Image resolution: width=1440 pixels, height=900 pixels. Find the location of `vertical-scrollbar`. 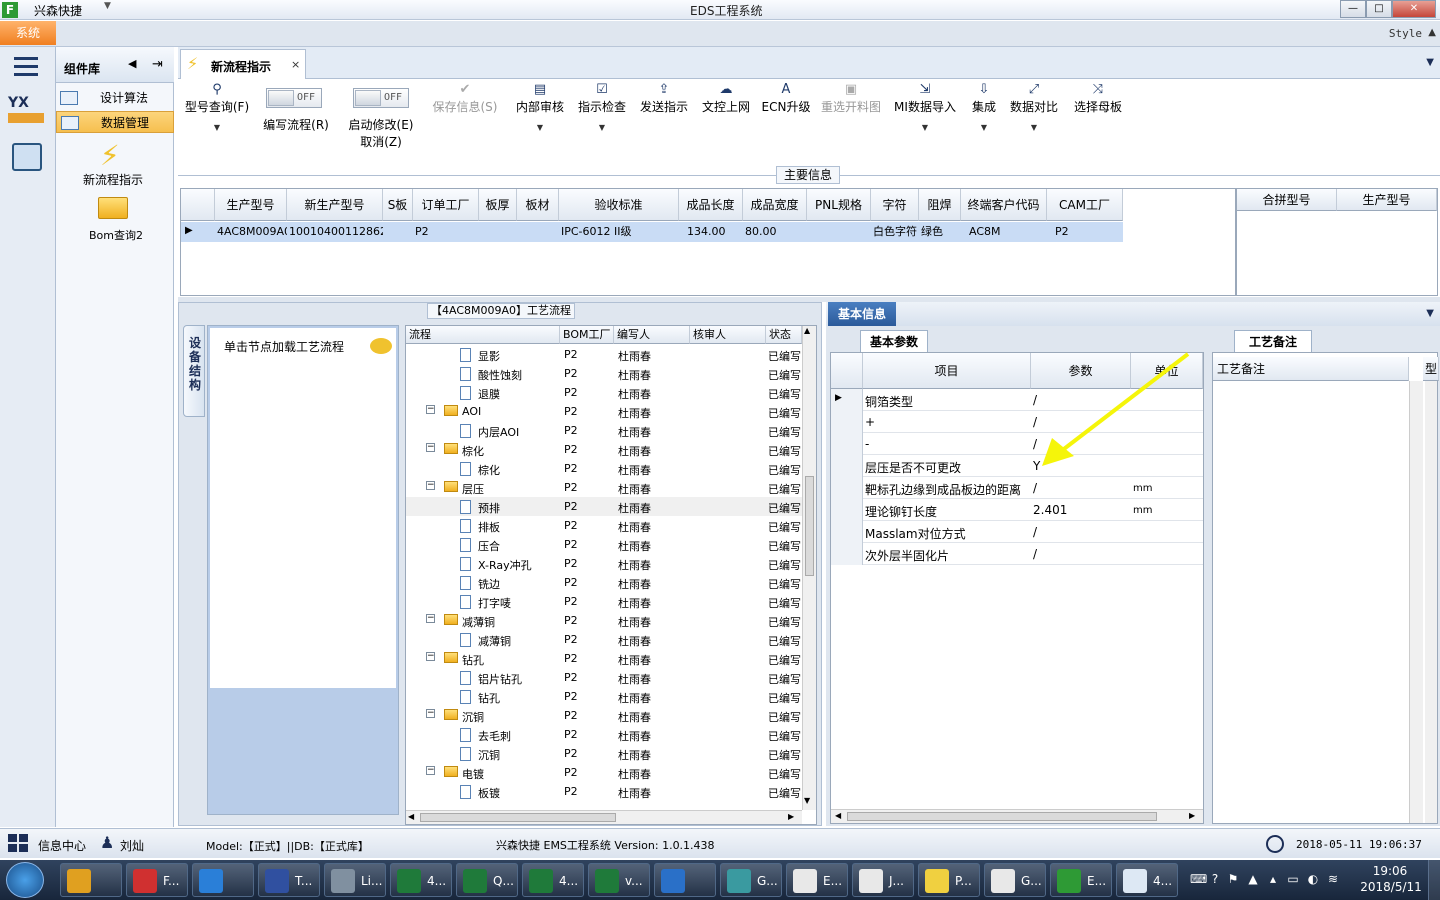

vertical-scrollbar is located at coordinates (1416, 602).